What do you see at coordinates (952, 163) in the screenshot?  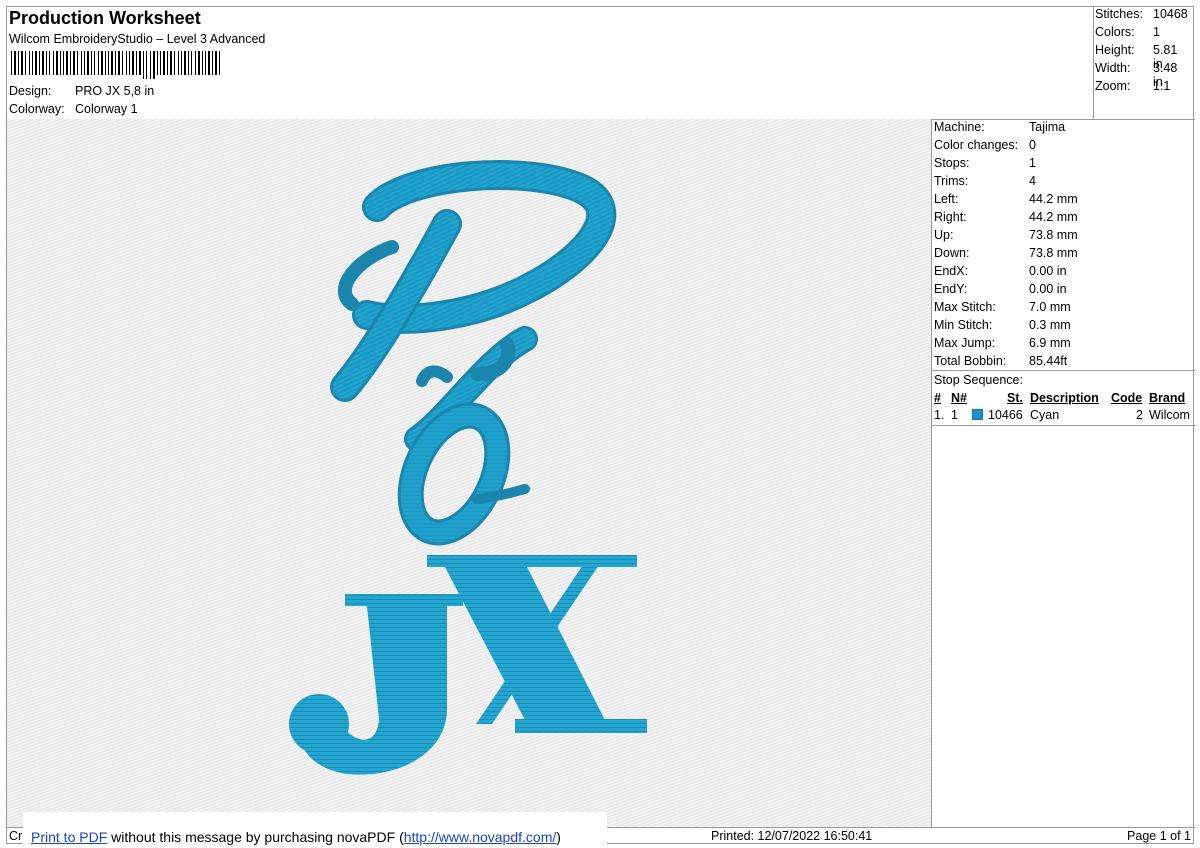 I see `info-label: Stops:` at bounding box center [952, 163].